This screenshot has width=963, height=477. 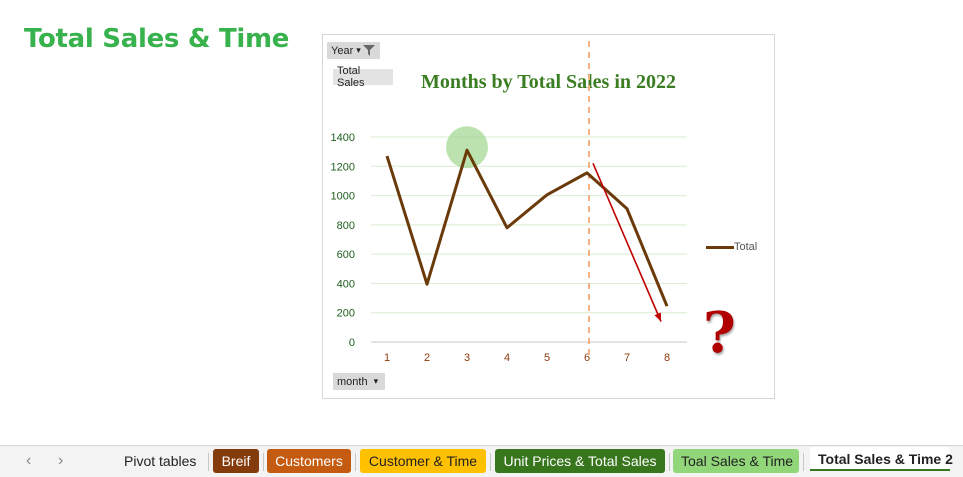 I want to click on prev-sheet-icon: ‹, so click(x=28, y=461).